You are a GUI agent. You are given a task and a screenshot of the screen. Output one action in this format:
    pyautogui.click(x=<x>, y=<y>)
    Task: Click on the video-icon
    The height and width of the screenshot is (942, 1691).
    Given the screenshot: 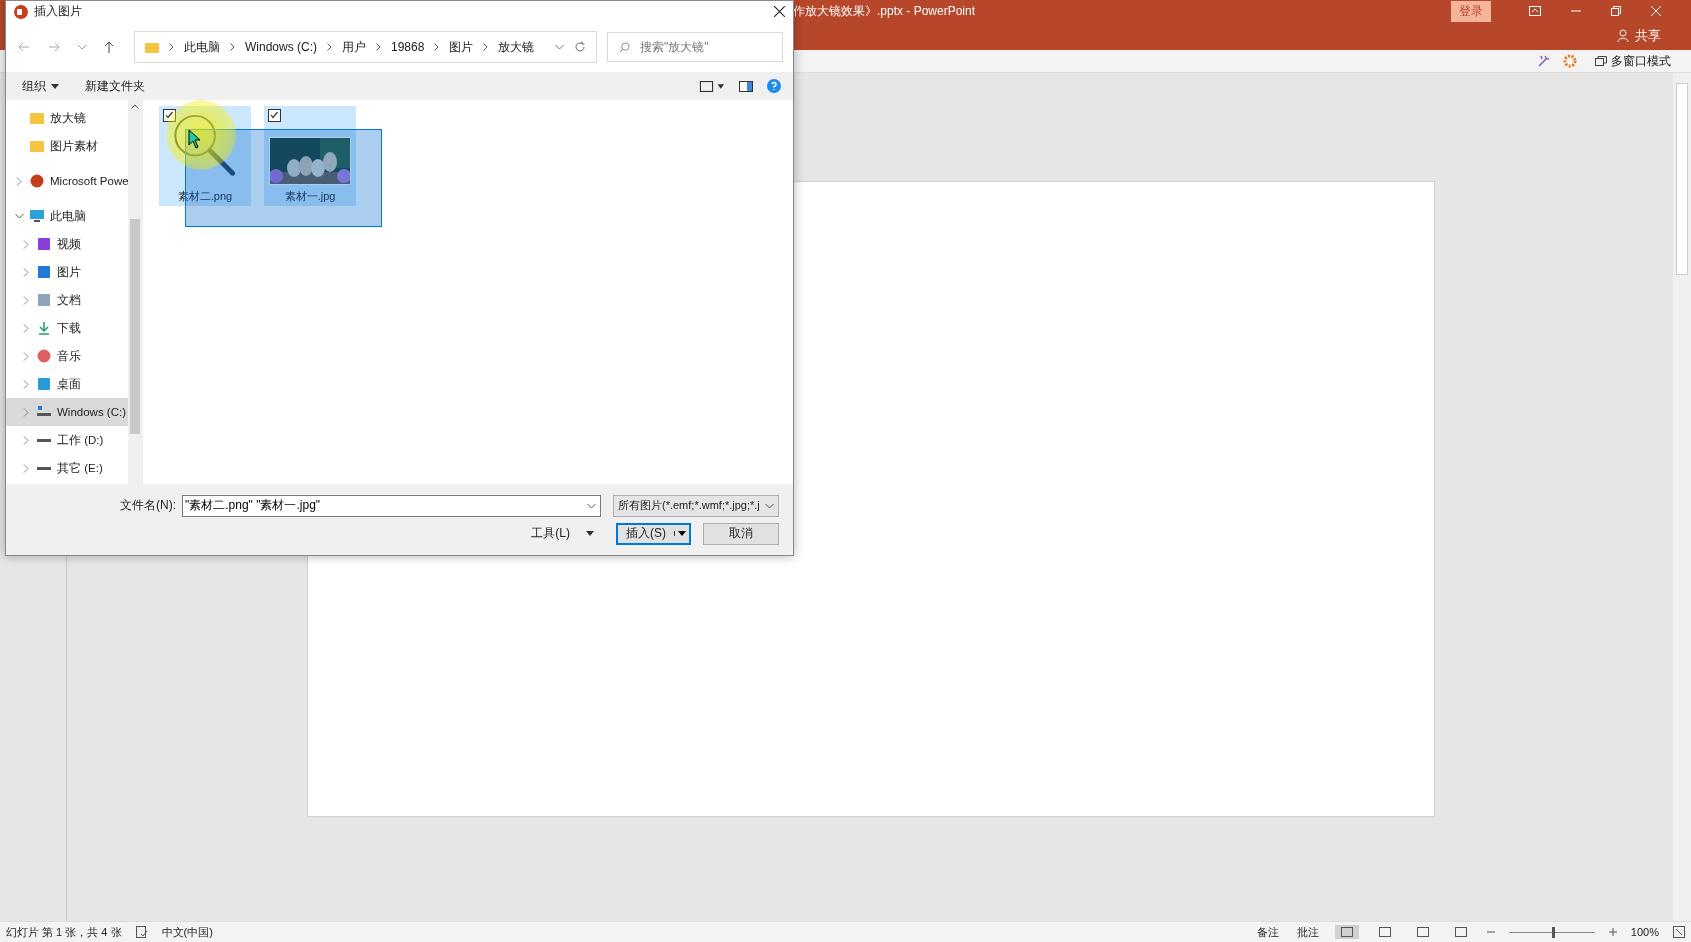 What is the action you would take?
    pyautogui.click(x=44, y=244)
    